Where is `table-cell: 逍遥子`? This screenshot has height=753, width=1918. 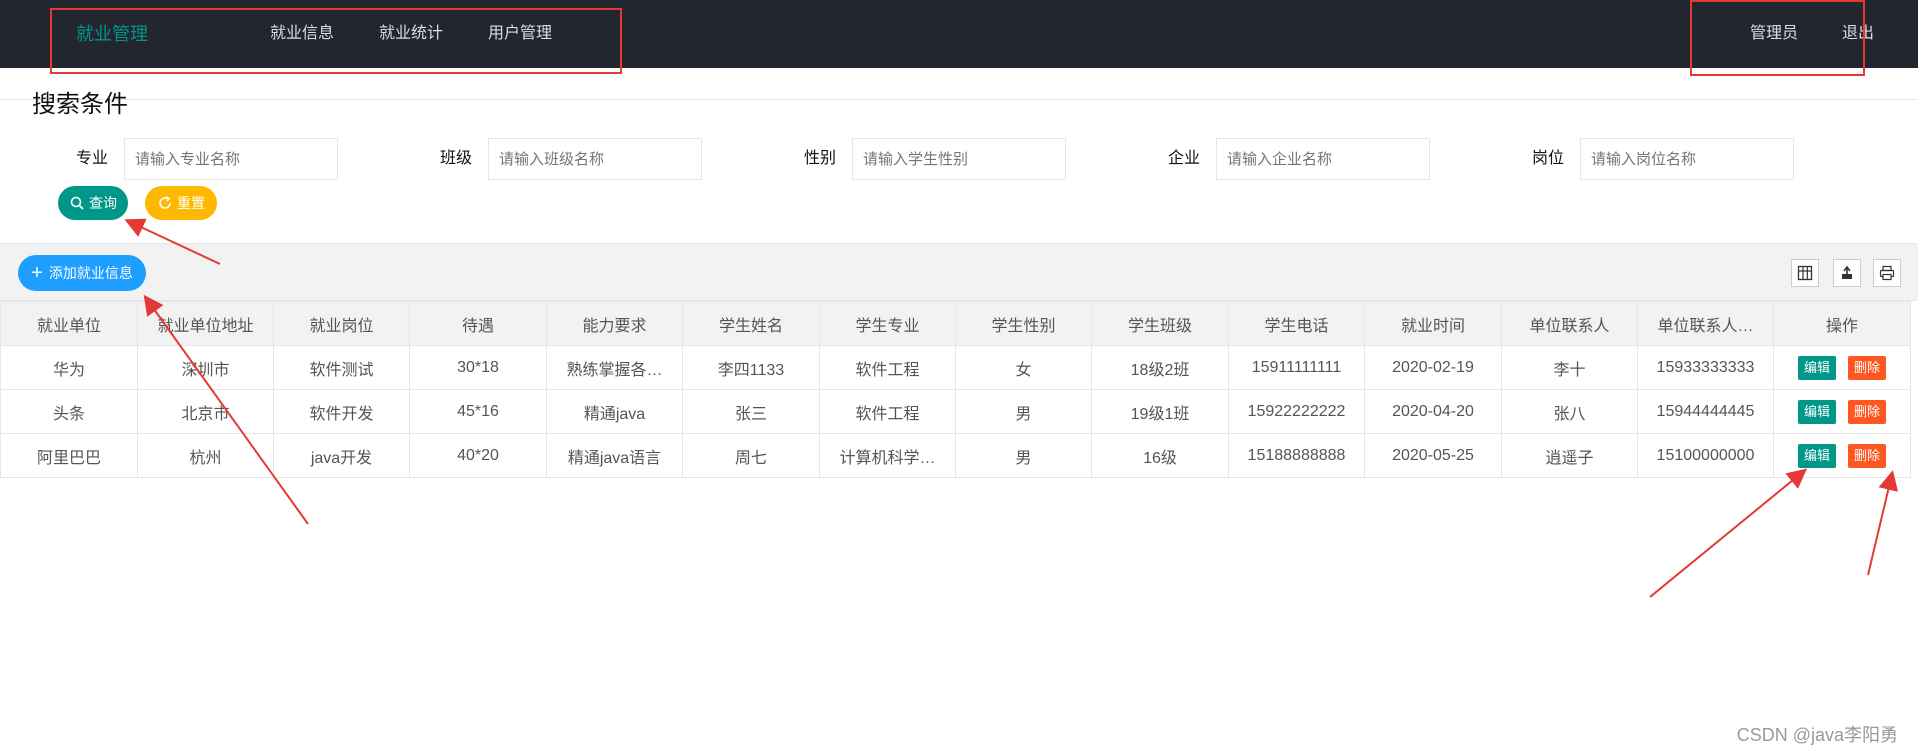
table-cell: 逍遥子 is located at coordinates (1569, 455).